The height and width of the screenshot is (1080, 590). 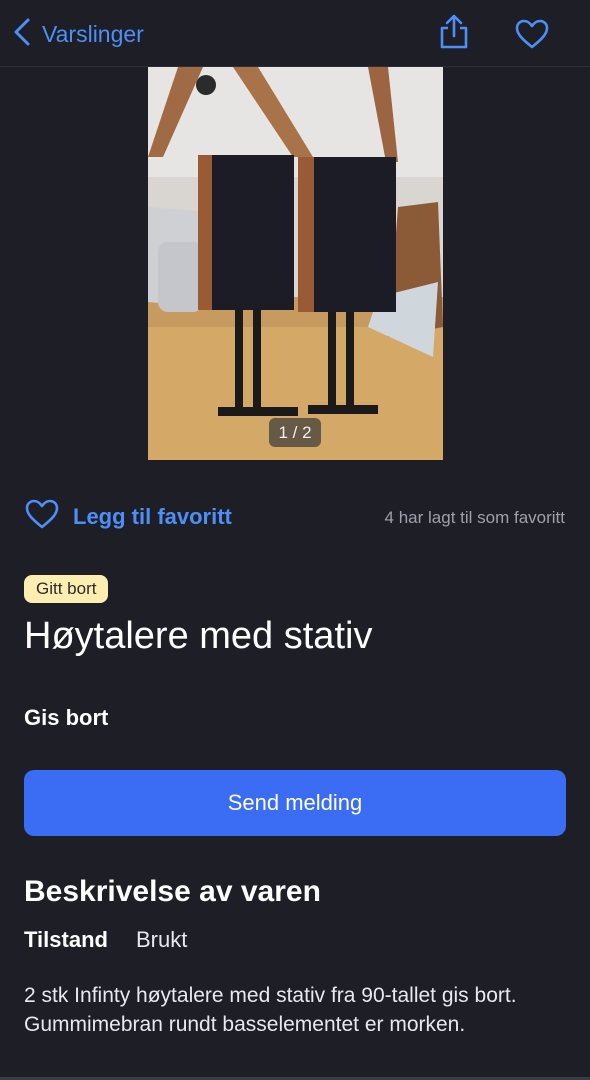 What do you see at coordinates (66, 589) in the screenshot?
I see `status-badge: Gitt bort` at bounding box center [66, 589].